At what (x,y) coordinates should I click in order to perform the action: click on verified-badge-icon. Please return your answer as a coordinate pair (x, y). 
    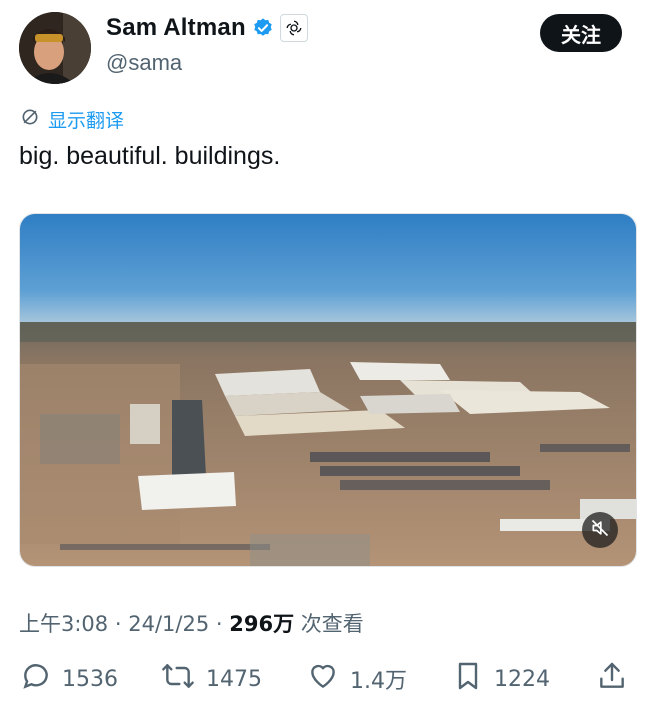
    Looking at the image, I should click on (263, 28).